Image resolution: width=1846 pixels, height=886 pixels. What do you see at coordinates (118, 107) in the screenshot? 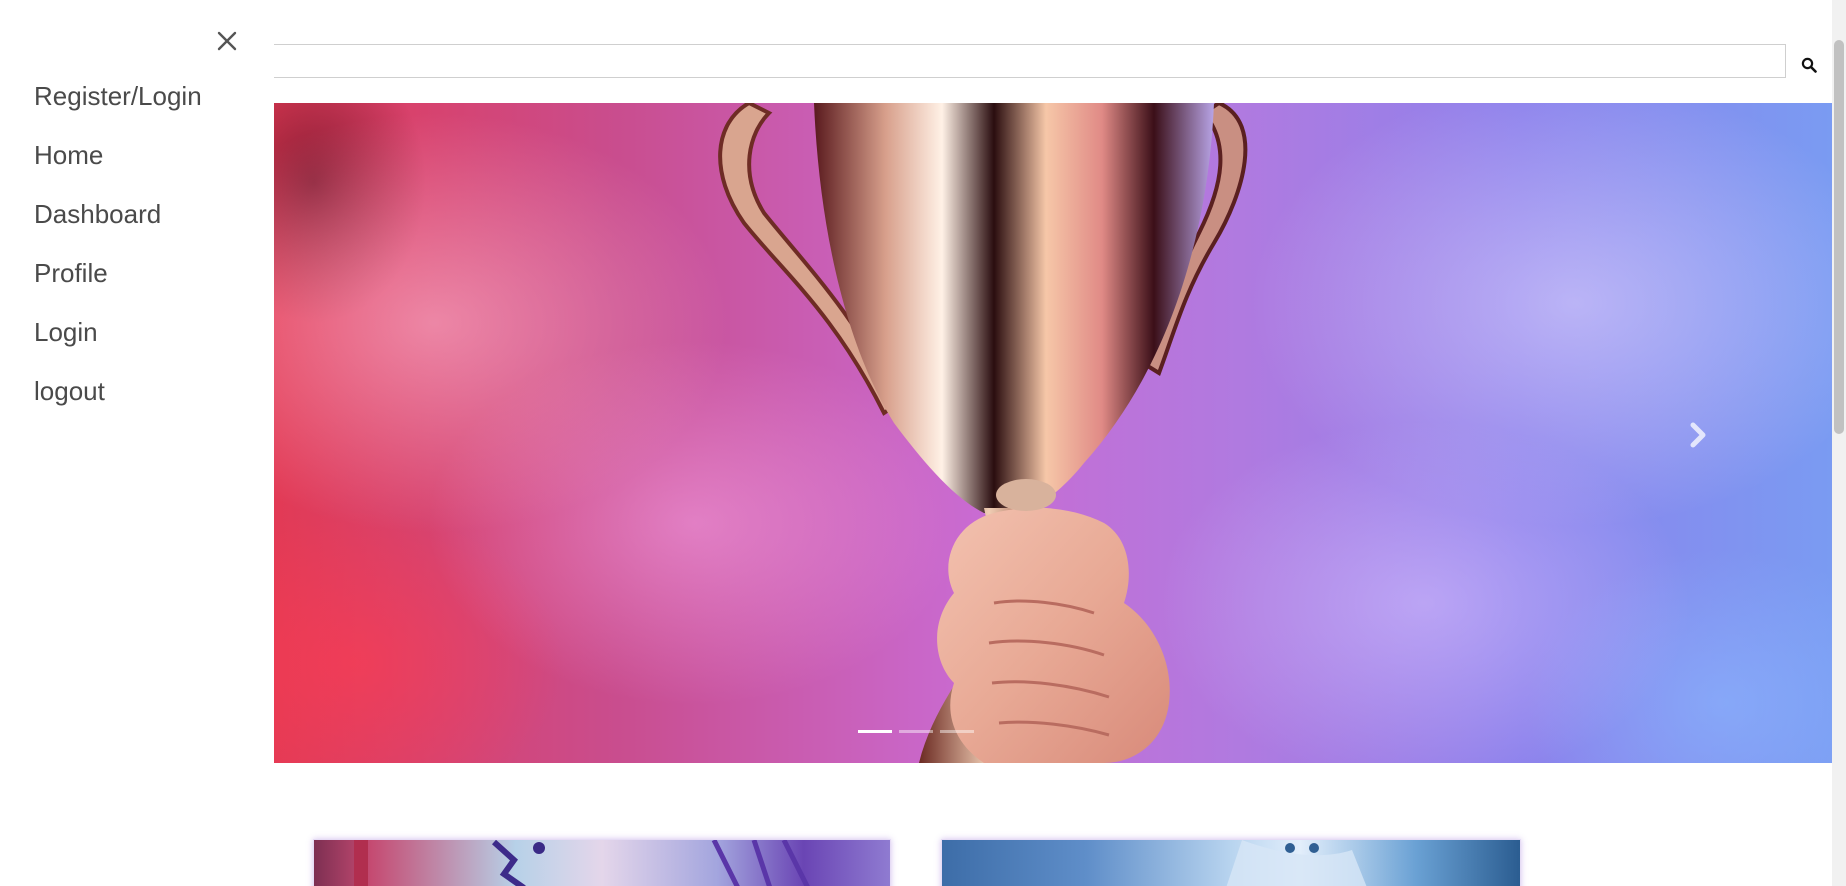
I see `nav-register-login: Register/Login` at bounding box center [118, 107].